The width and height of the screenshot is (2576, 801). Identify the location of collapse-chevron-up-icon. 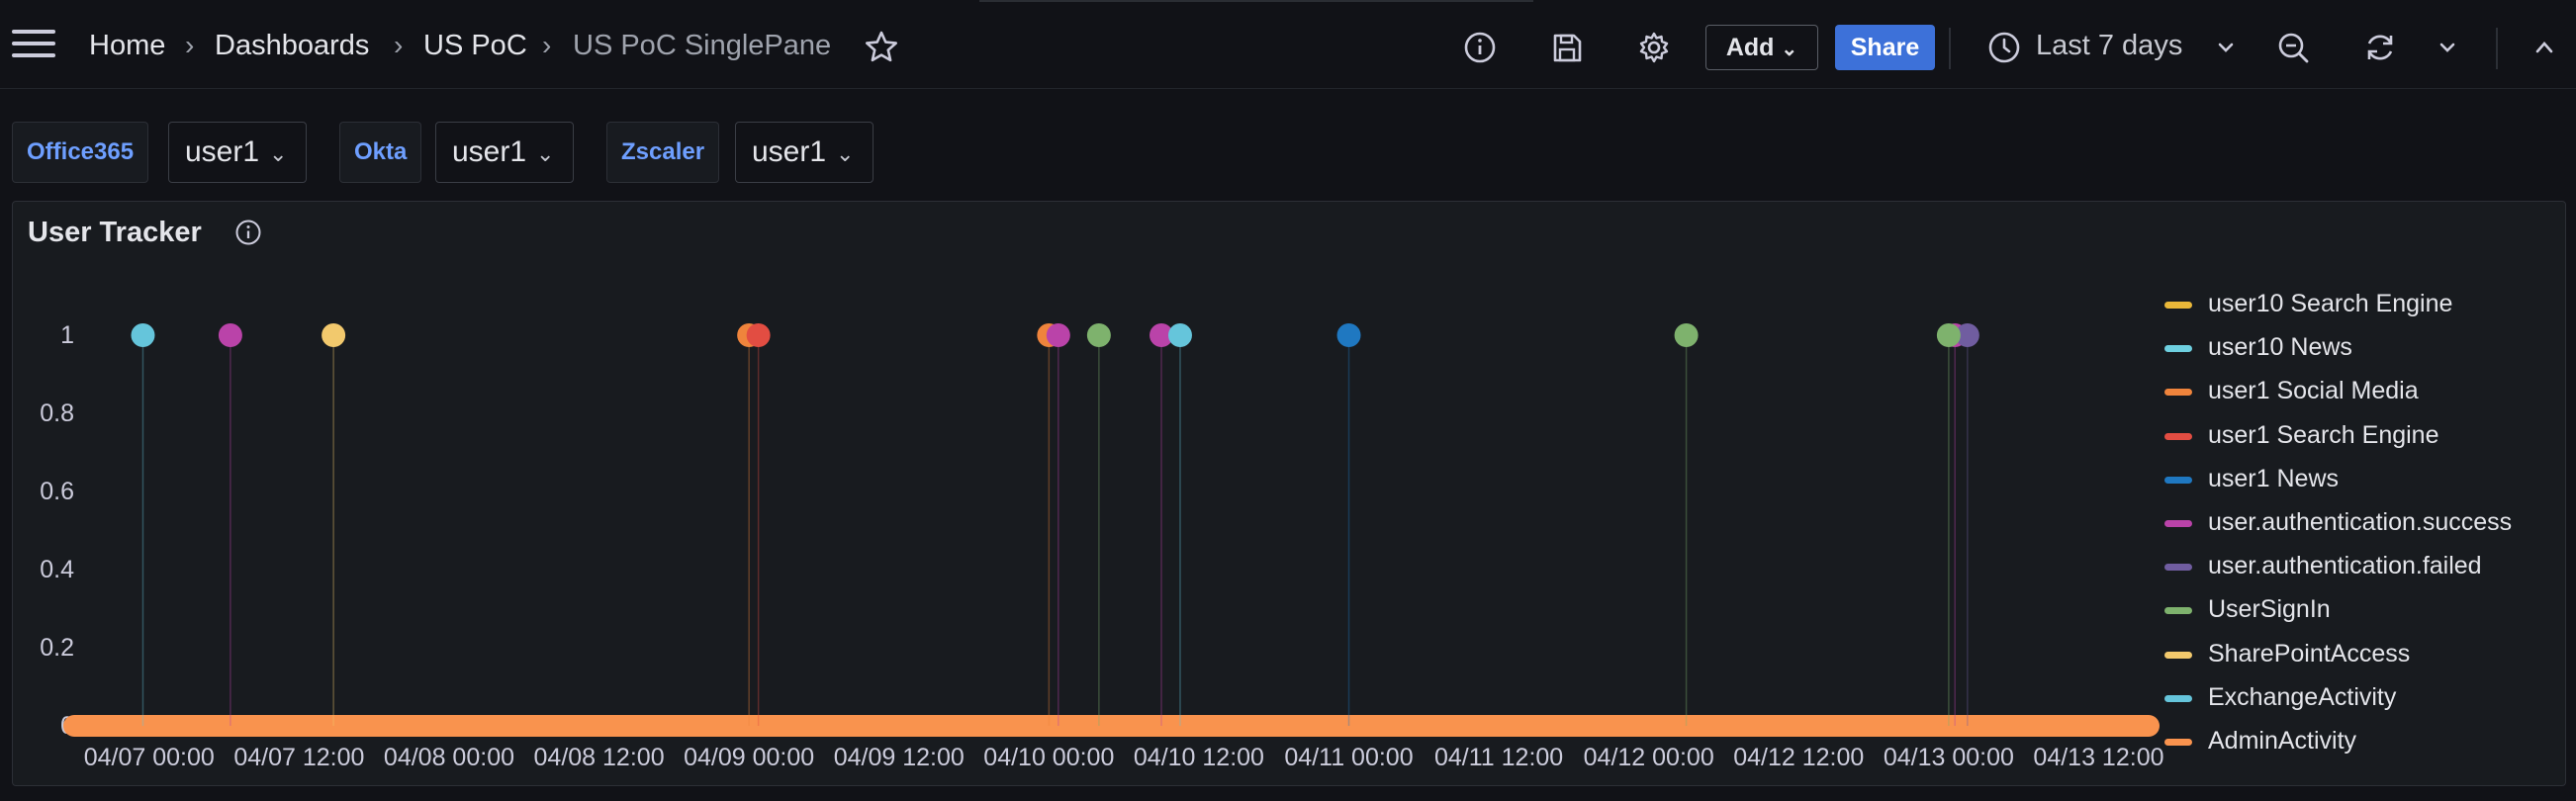
(2545, 47).